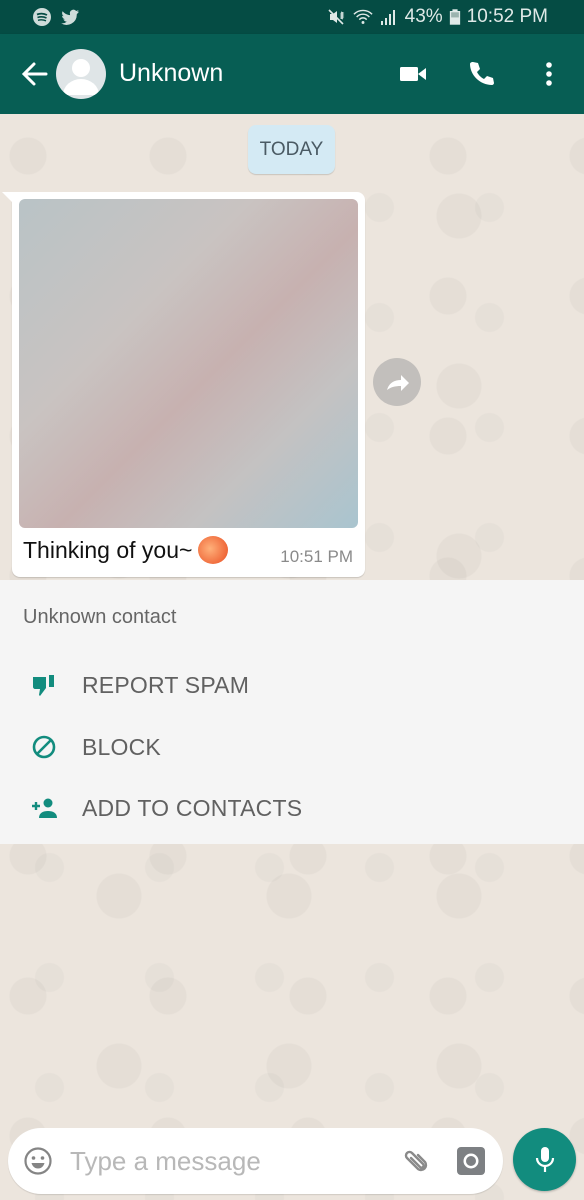  What do you see at coordinates (108, 550) in the screenshot?
I see `caption-text: Thinking of you~` at bounding box center [108, 550].